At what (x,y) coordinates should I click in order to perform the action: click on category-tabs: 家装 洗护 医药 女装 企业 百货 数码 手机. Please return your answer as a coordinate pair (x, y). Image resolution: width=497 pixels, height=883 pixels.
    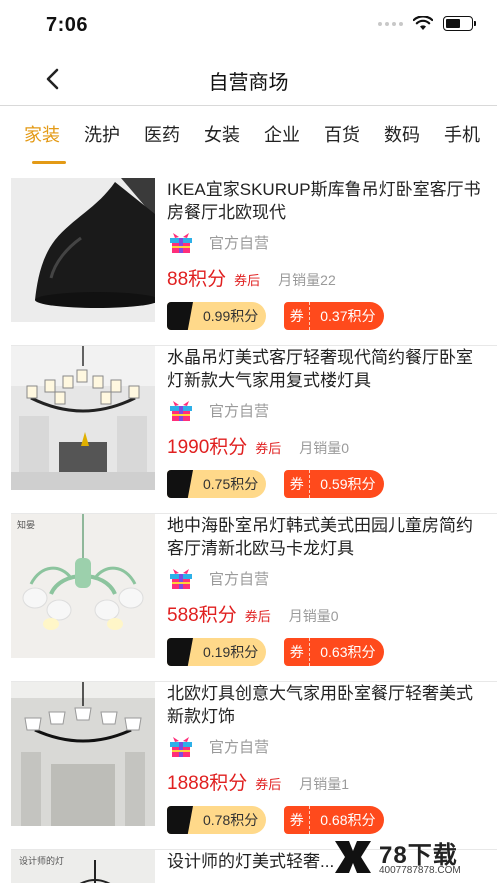
    Looking at the image, I should click on (248, 135).